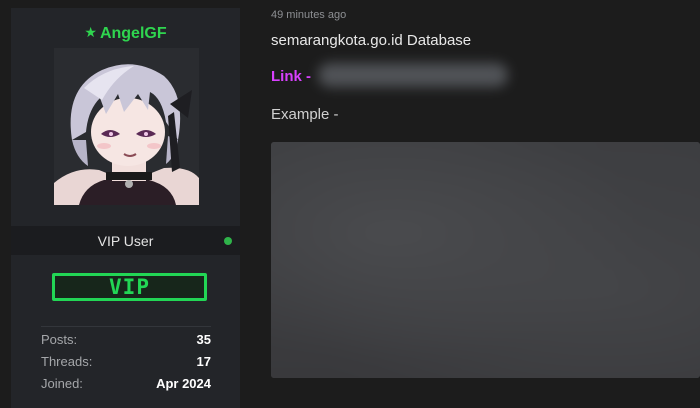 This screenshot has height=408, width=700. What do you see at coordinates (291, 76) in the screenshot?
I see `link-label: Link -` at bounding box center [291, 76].